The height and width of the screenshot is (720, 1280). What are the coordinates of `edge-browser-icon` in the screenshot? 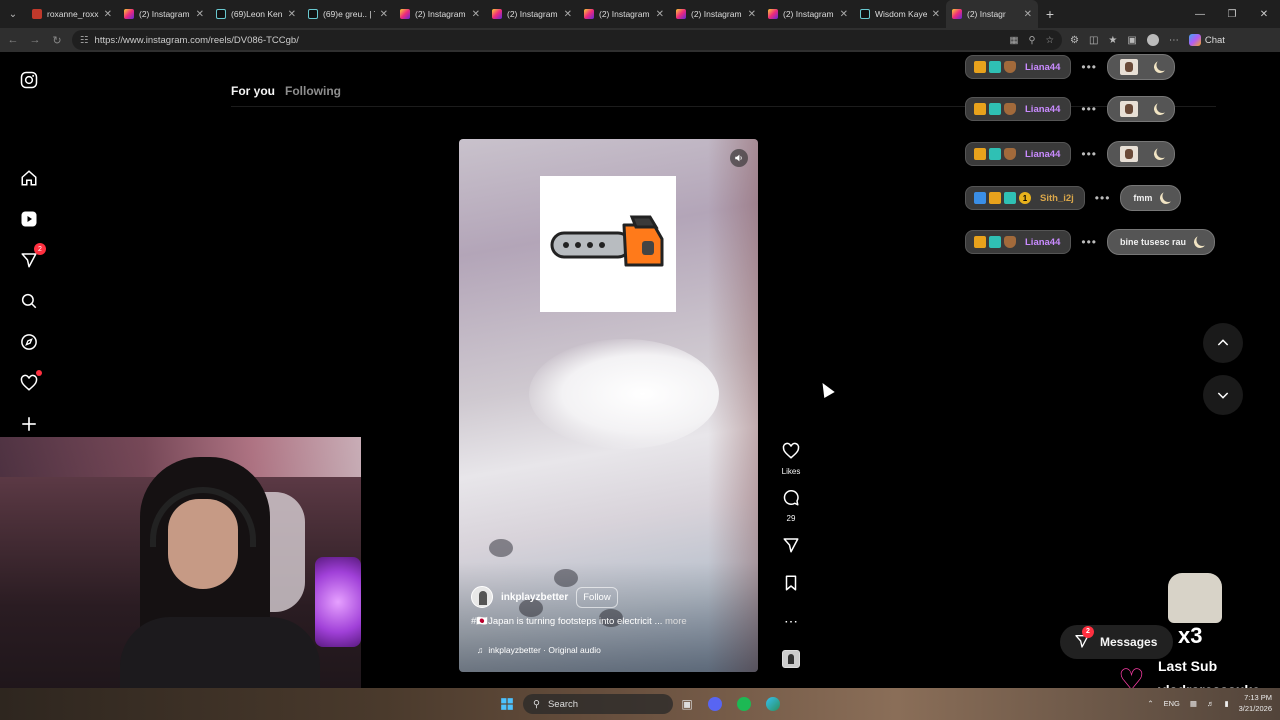 It's located at (773, 704).